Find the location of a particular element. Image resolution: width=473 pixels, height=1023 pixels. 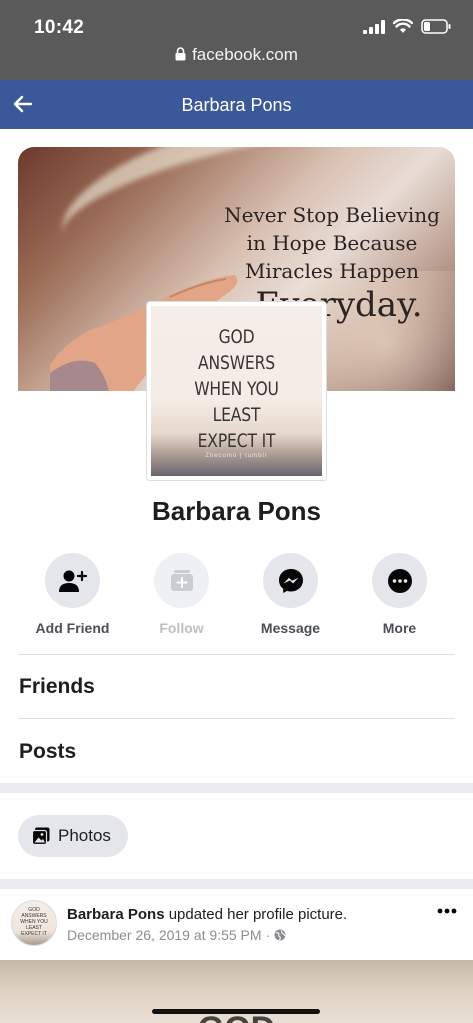

home-indicator is located at coordinates (236, 1011).